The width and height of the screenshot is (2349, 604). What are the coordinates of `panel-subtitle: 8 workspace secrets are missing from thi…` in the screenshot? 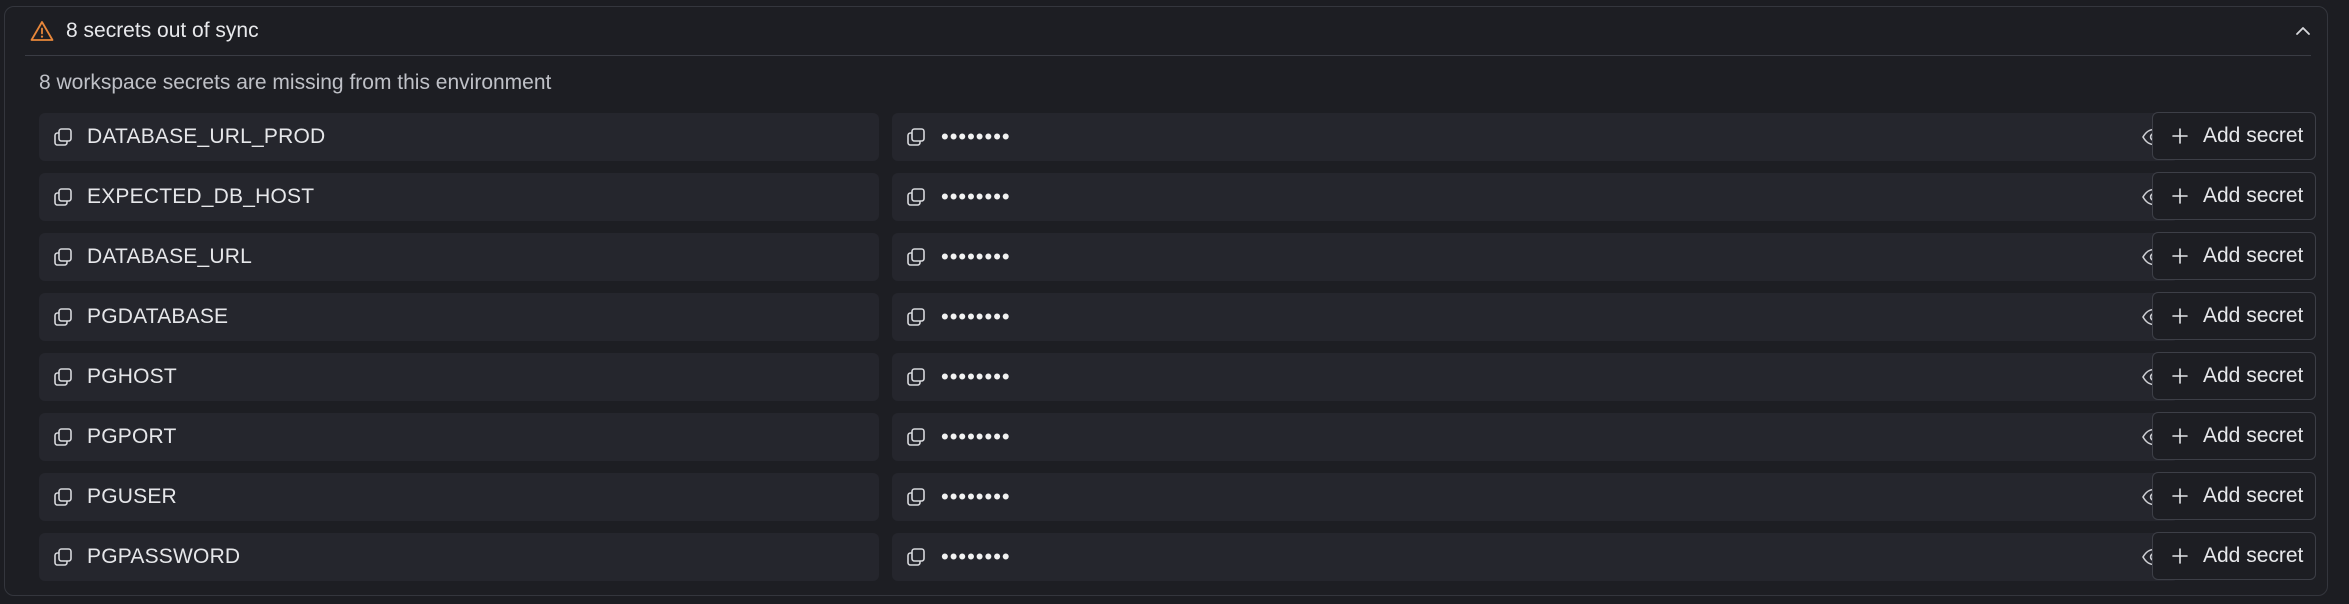 It's located at (295, 82).